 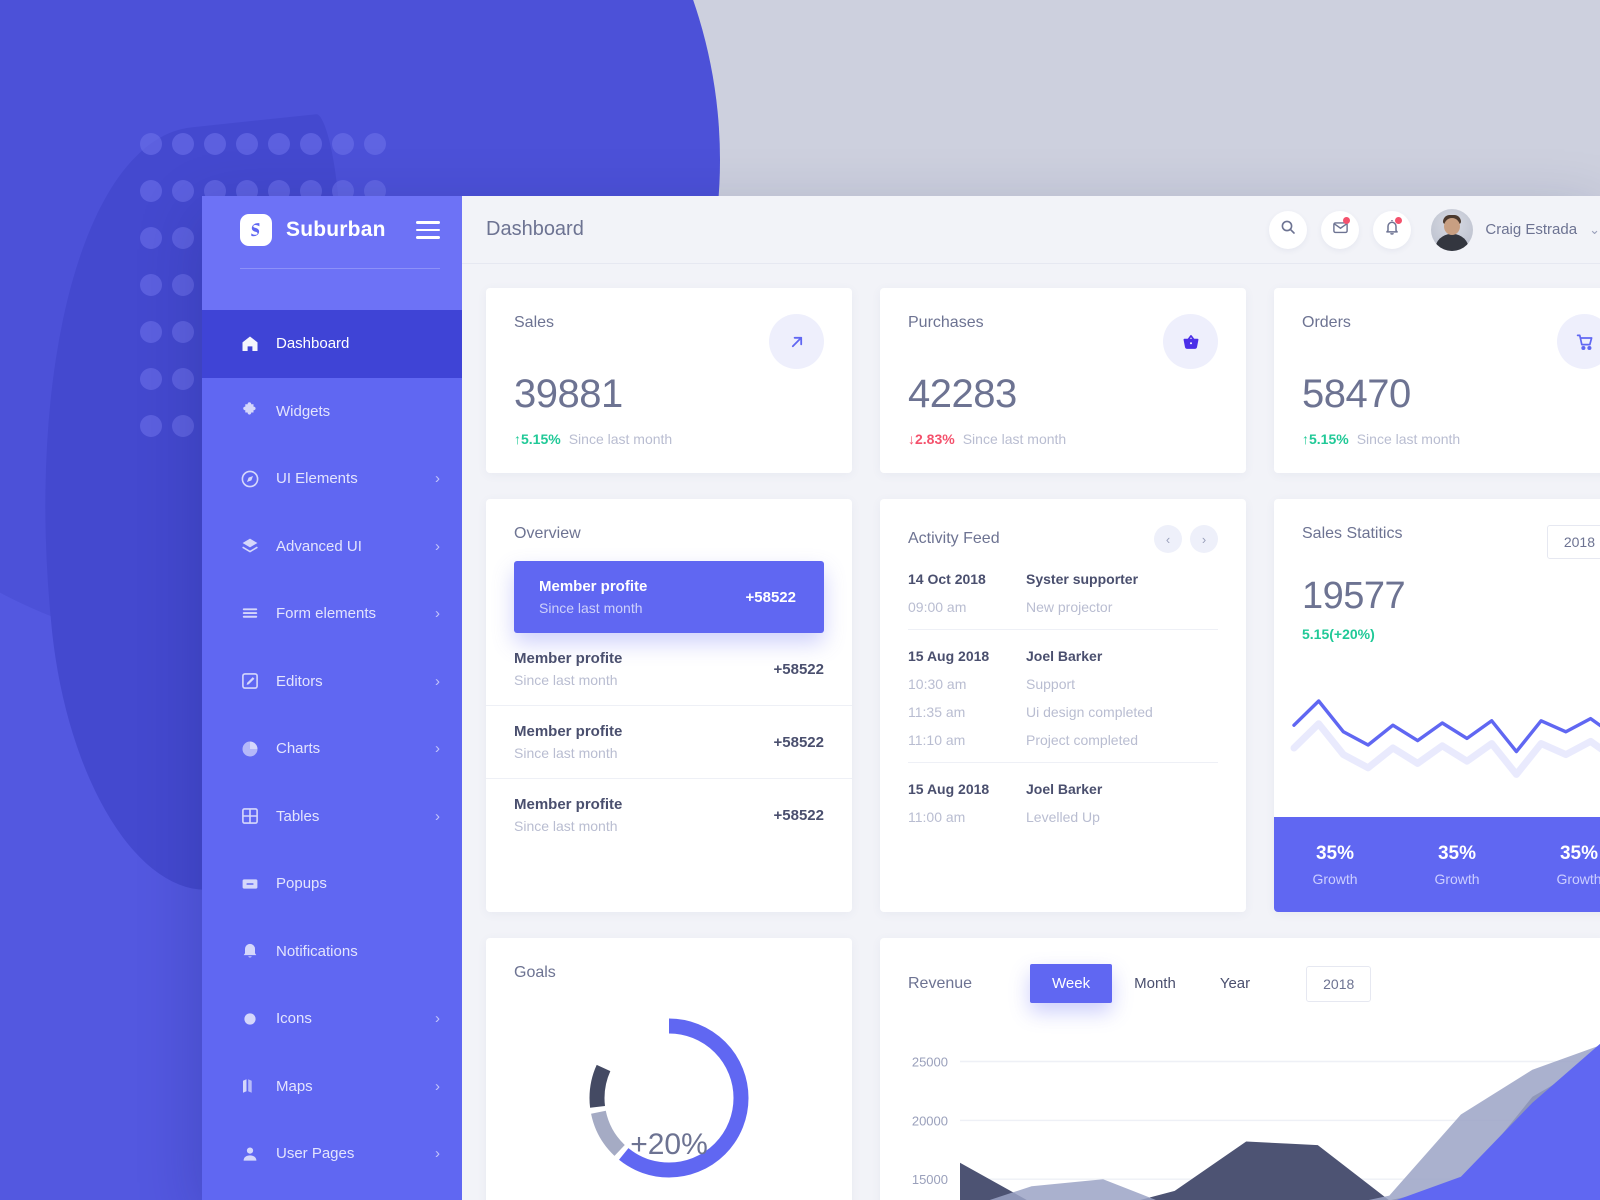 I want to click on sales-year-select: 2018, so click(x=1573, y=542).